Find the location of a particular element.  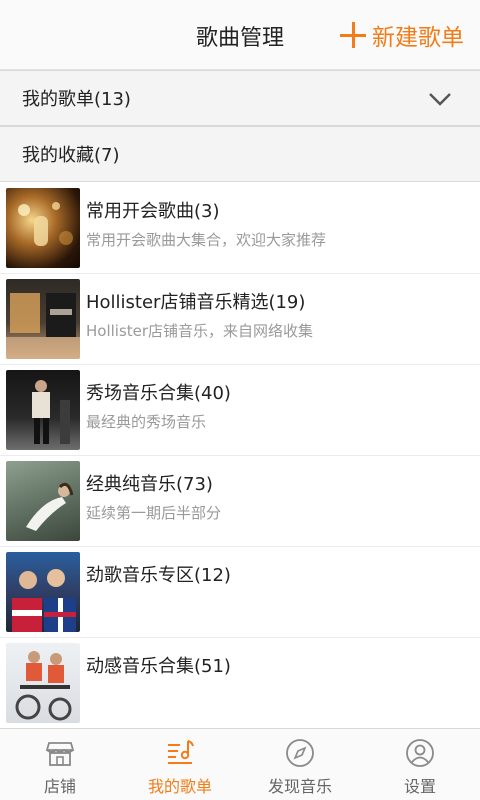

playlist-desc: 最经典的秀场音乐 is located at coordinates (146, 422).